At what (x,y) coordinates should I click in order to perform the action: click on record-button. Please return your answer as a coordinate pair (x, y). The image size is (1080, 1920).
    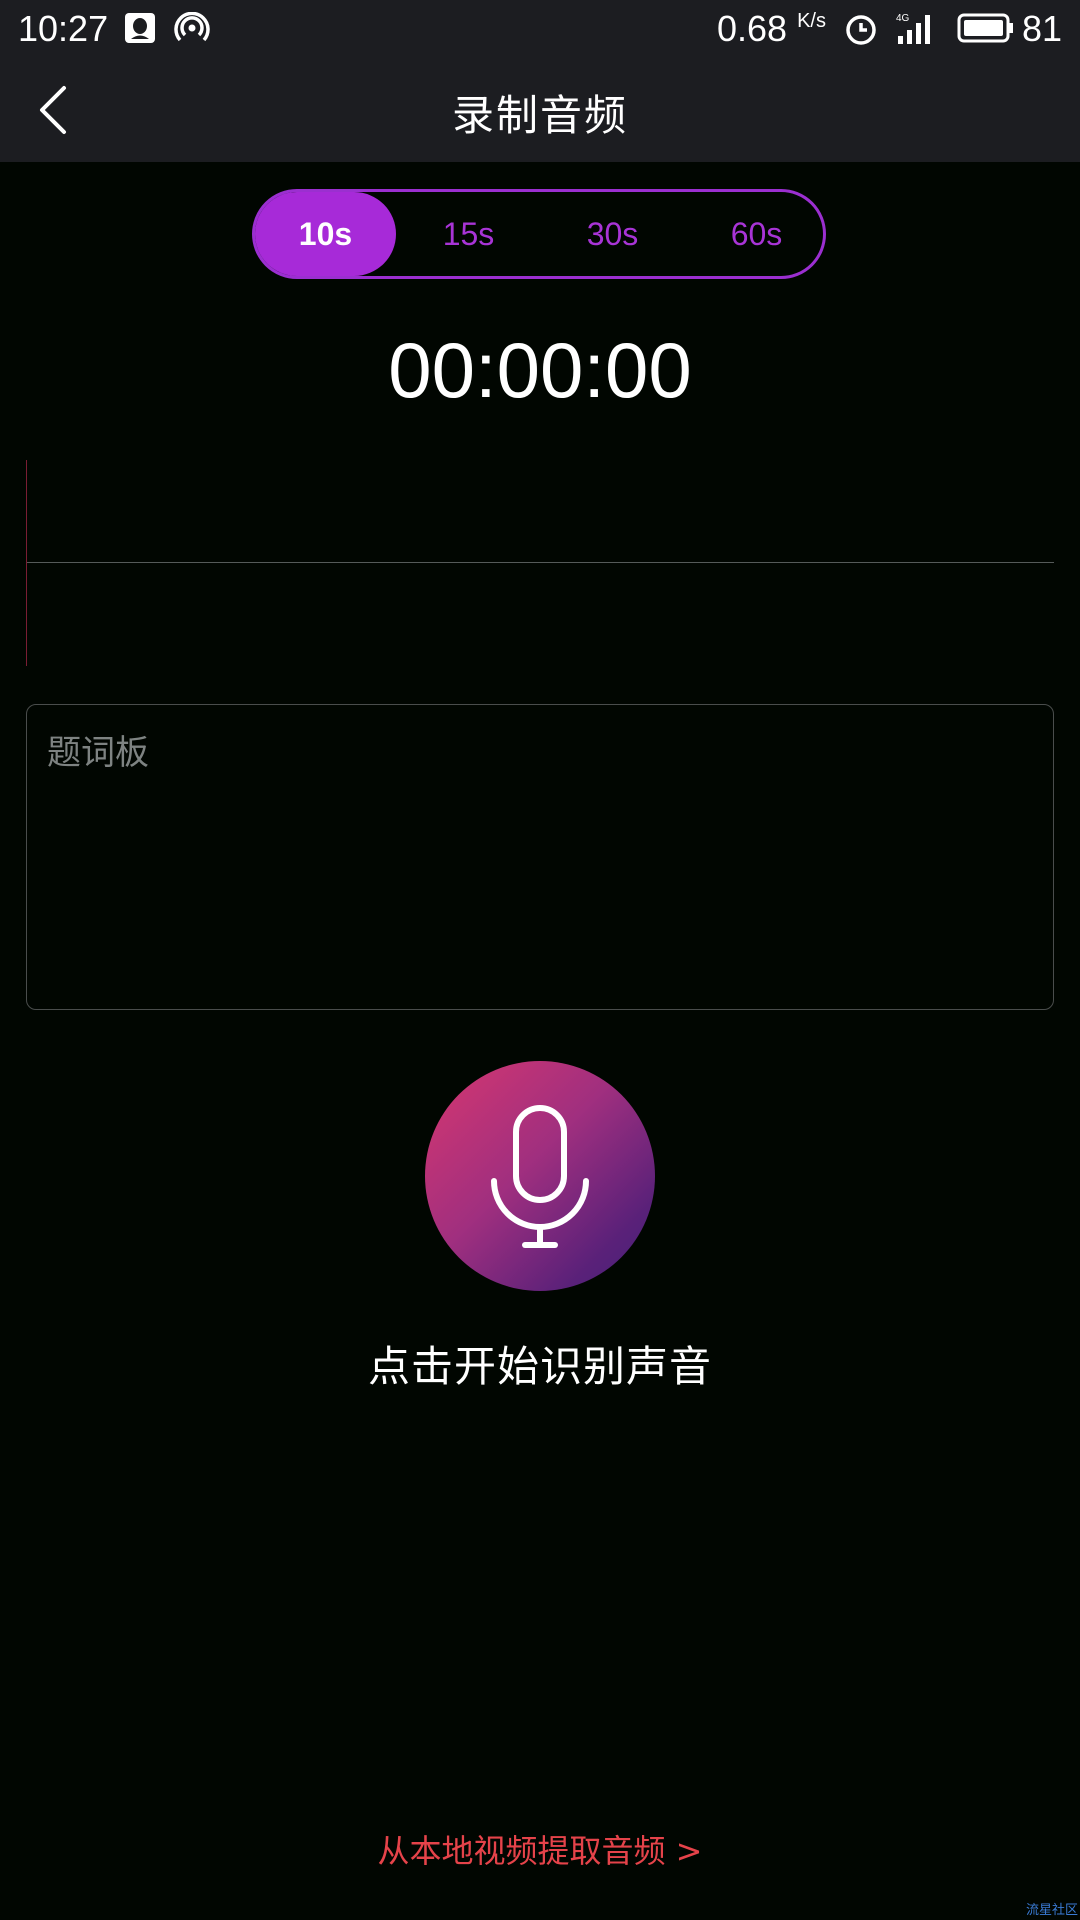
    Looking at the image, I should click on (540, 1176).